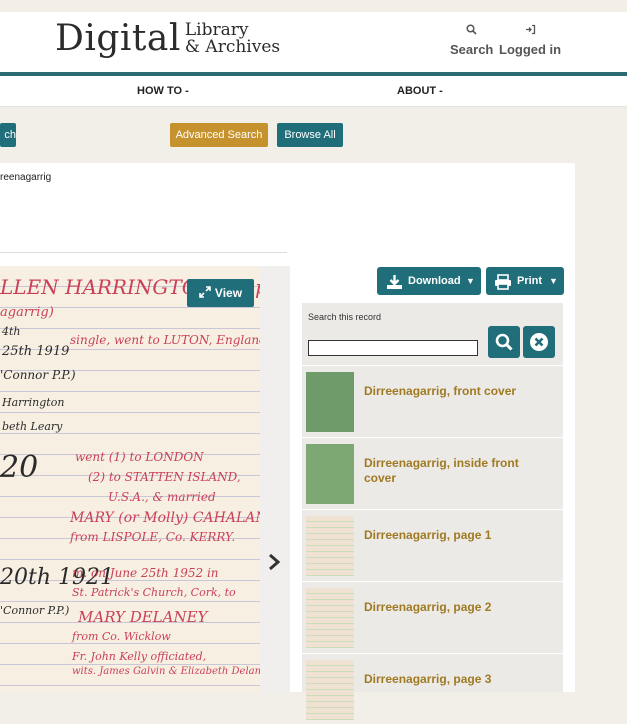  I want to click on logo-subtitle: Library & Archives, so click(232, 39).